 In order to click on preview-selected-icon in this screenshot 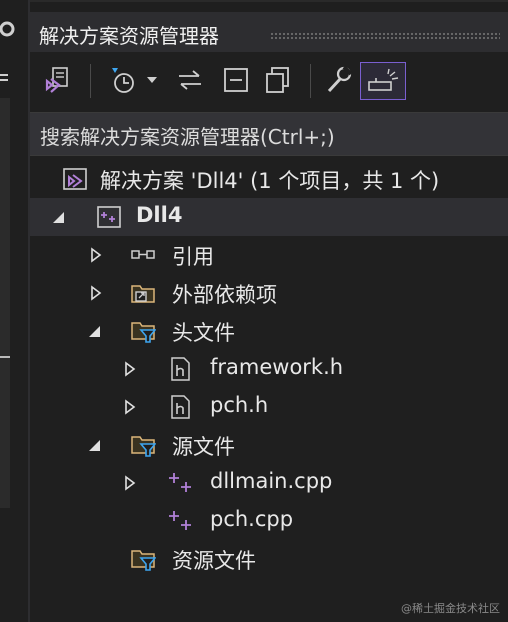, I will do `click(383, 79)`.